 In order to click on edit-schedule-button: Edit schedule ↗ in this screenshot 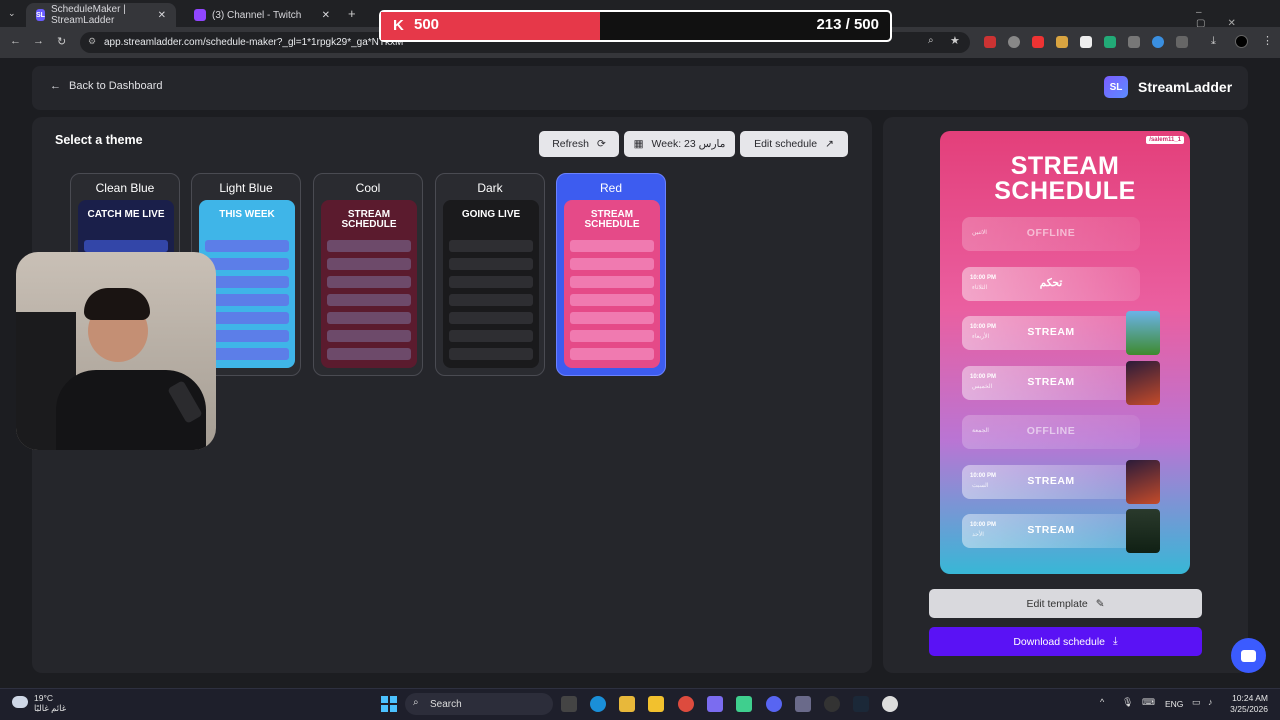, I will do `click(794, 144)`.